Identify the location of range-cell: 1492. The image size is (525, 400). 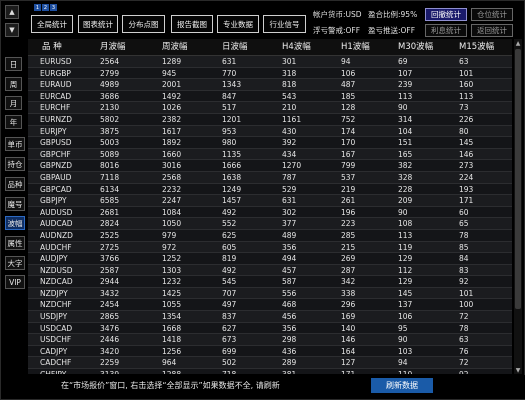
(172, 96).